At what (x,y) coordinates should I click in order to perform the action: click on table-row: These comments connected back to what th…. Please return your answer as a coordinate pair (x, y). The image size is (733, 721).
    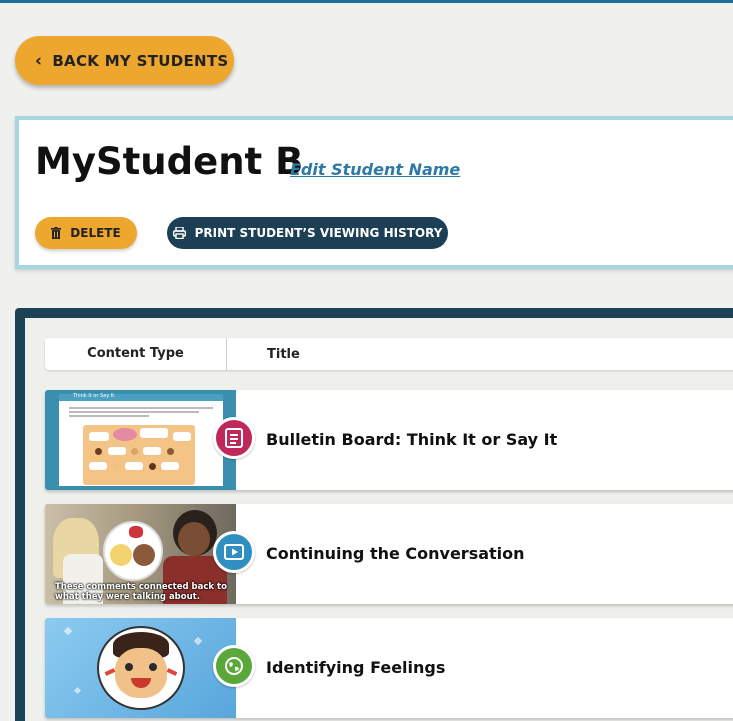
    Looking at the image, I should click on (389, 554).